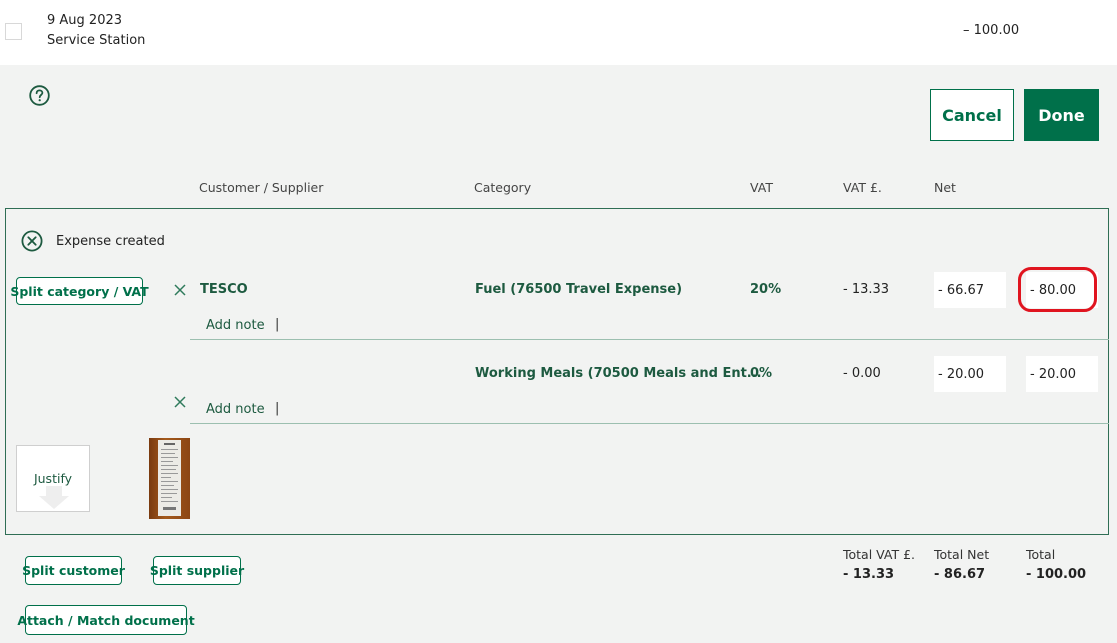 This screenshot has width=1117, height=643. Describe the element at coordinates (869, 574) in the screenshot. I see `total-vat-value: - 13.33` at that location.